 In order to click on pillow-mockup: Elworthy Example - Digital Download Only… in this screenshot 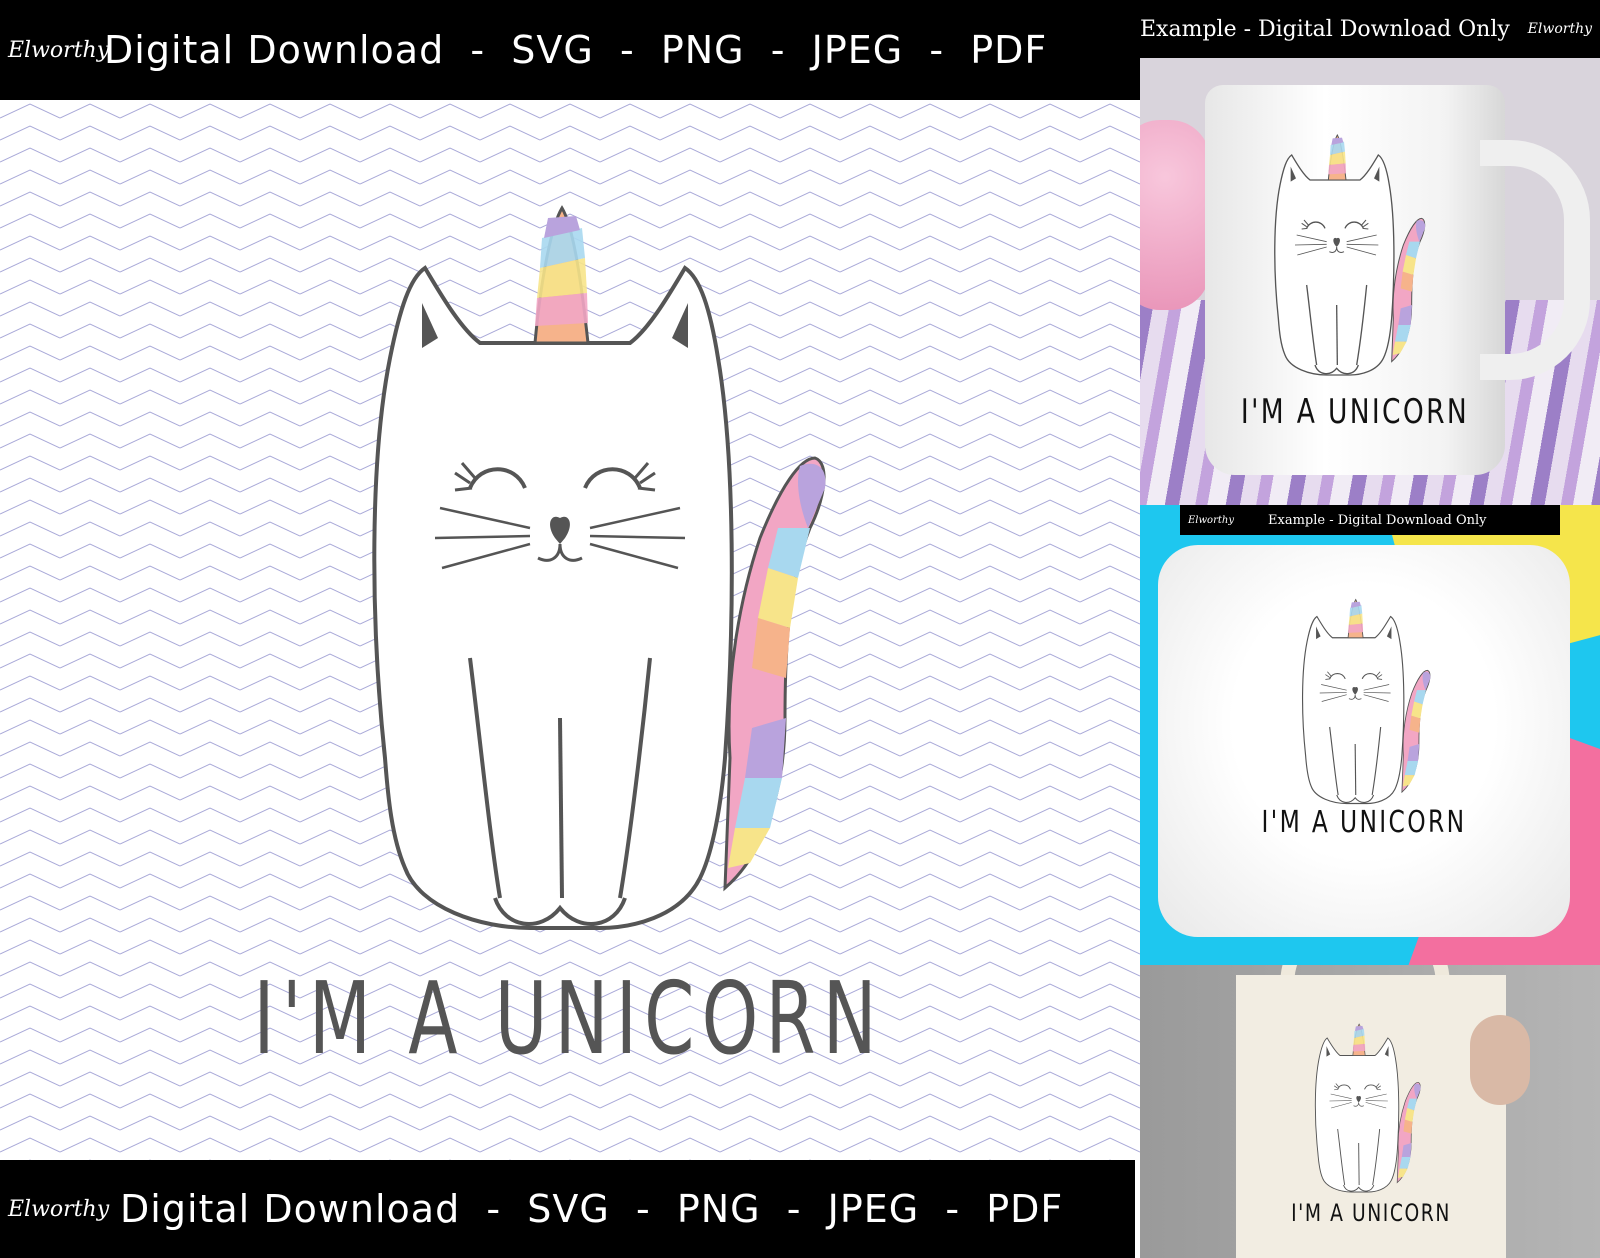, I will do `click(1370, 735)`.